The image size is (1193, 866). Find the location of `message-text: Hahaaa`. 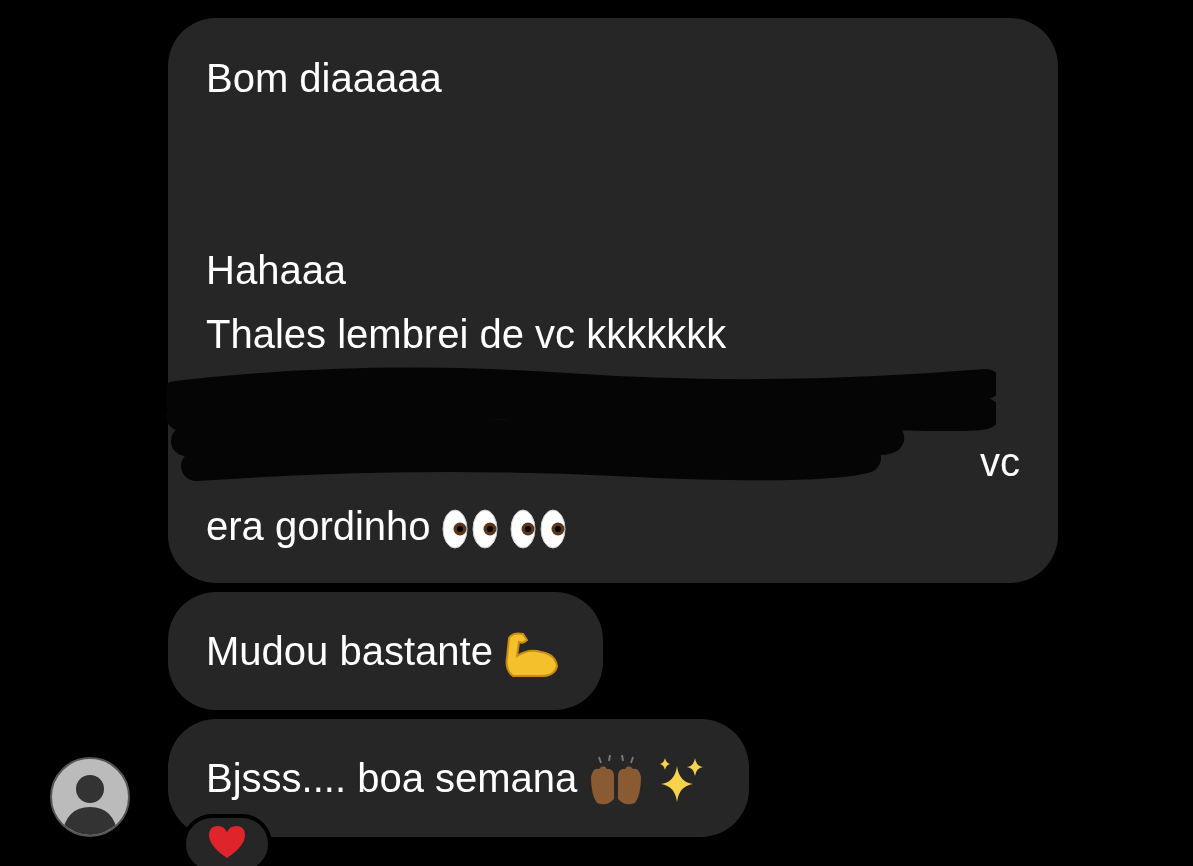

message-text: Hahaaa is located at coordinates (276, 270).